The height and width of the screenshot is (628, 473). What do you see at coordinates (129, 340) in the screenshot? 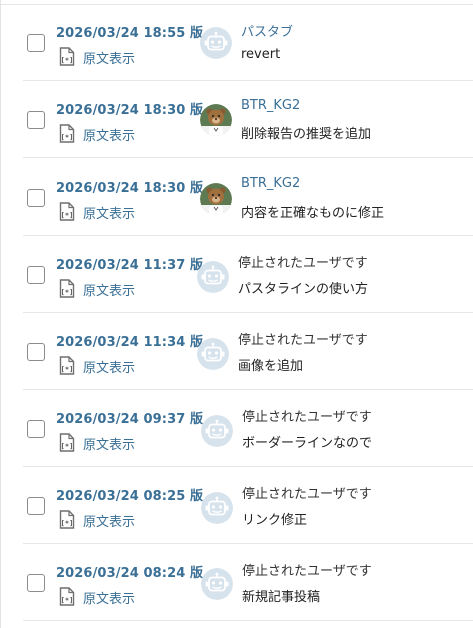
I see `revision-version-link: 2026/03/24 11:34 版` at bounding box center [129, 340].